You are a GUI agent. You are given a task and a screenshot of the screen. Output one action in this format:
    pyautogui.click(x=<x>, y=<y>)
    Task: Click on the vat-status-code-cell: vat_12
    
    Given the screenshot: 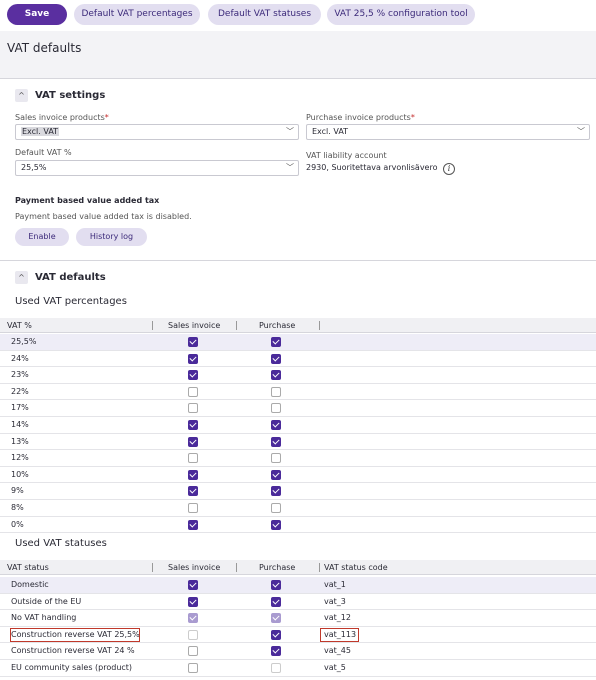 What is the action you would take?
    pyautogui.click(x=337, y=618)
    